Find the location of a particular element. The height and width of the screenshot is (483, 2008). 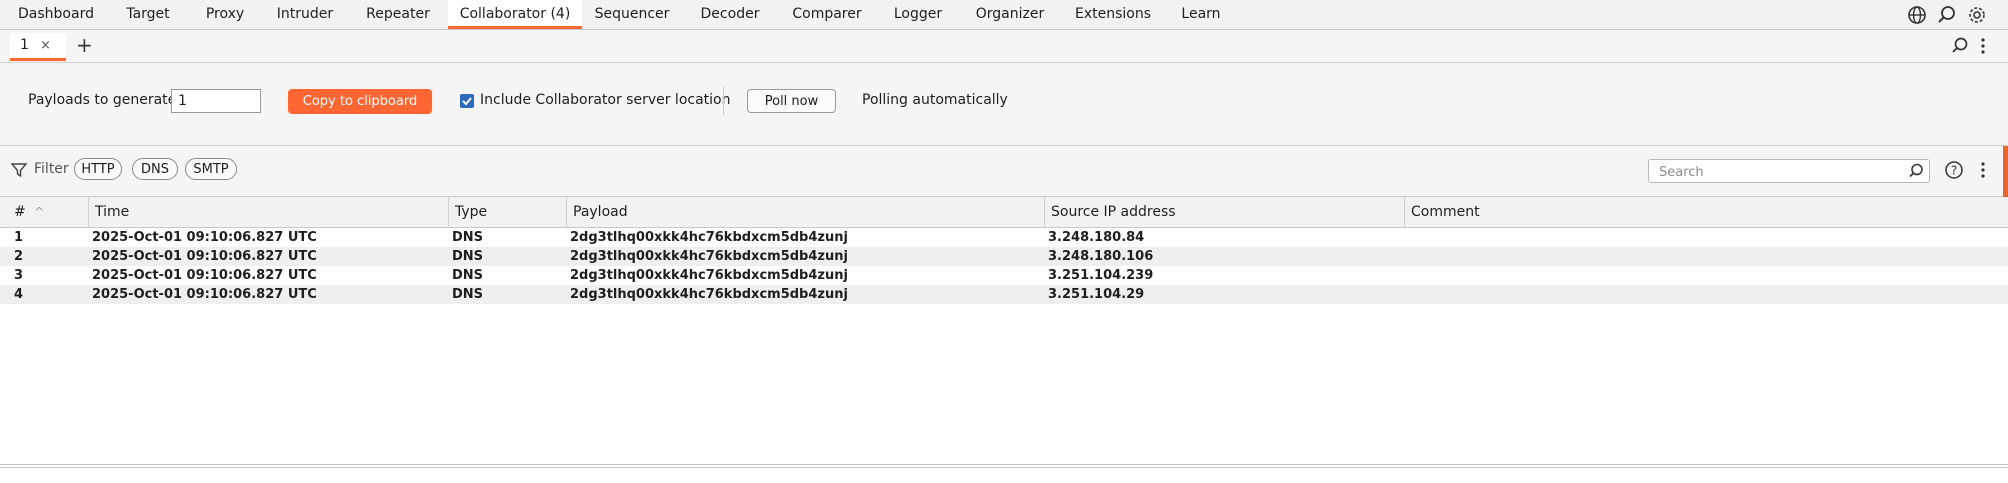

tab-logger: Logger is located at coordinates (918, 14).